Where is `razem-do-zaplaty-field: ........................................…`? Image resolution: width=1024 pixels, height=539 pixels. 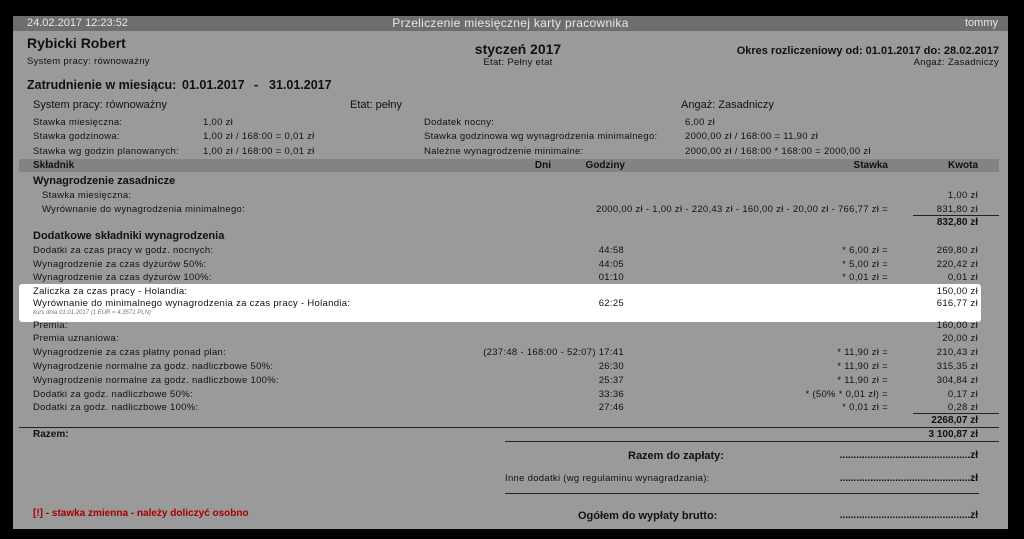
razem-do-zaplaty-field: ........................................… is located at coordinates (885, 455).